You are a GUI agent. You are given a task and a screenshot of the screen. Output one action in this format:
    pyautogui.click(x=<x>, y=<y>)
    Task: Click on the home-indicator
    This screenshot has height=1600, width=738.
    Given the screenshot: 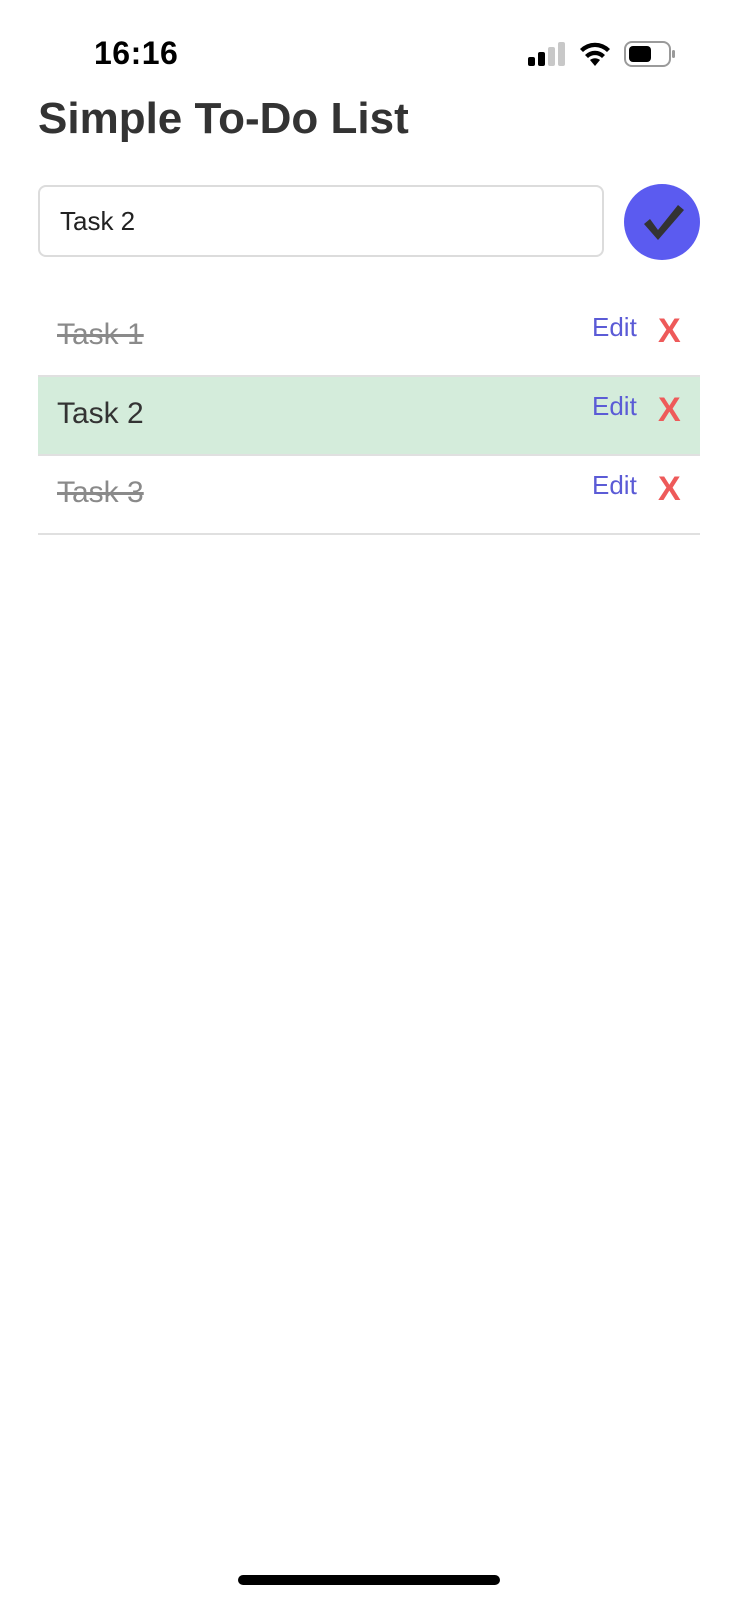 What is the action you would take?
    pyautogui.click(x=369, y=1580)
    